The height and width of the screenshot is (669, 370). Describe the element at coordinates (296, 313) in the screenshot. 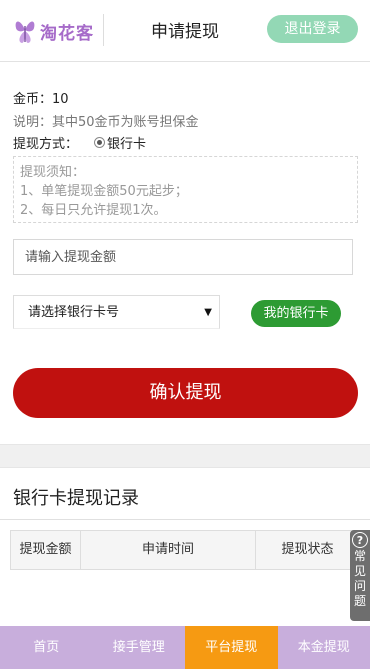

I see `my-bank-card-button: 我的银行卡` at that location.